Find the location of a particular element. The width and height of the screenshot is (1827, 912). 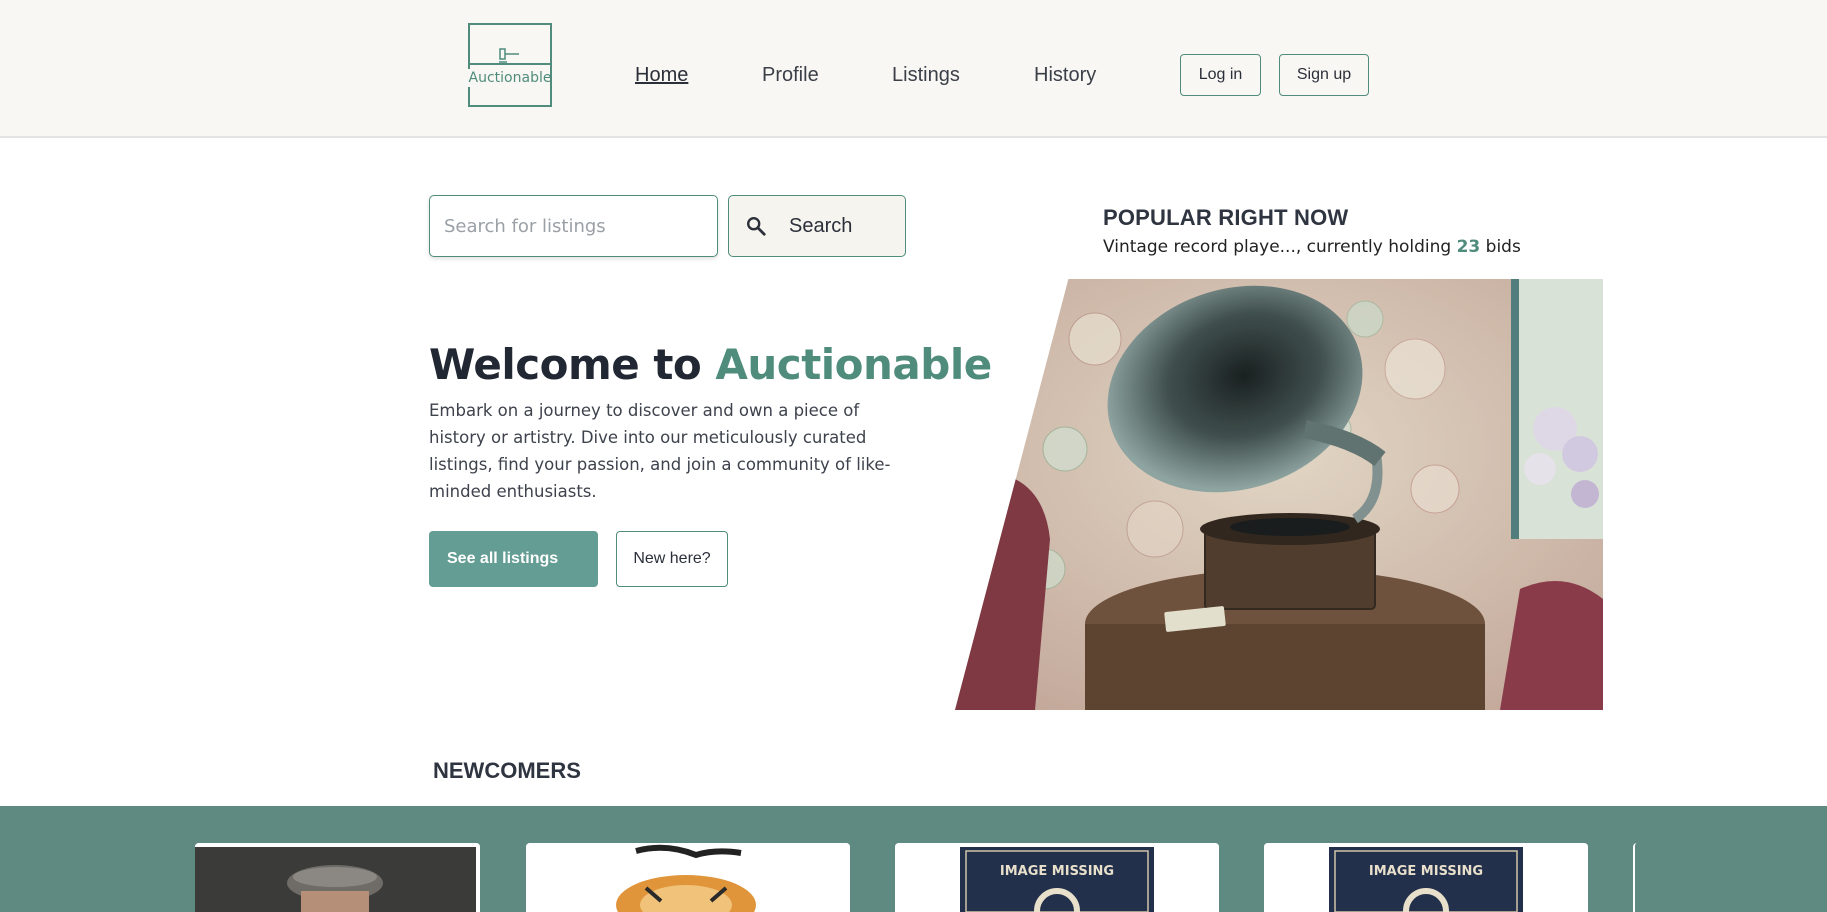

popular-text-end: bids is located at coordinates (1500, 247).